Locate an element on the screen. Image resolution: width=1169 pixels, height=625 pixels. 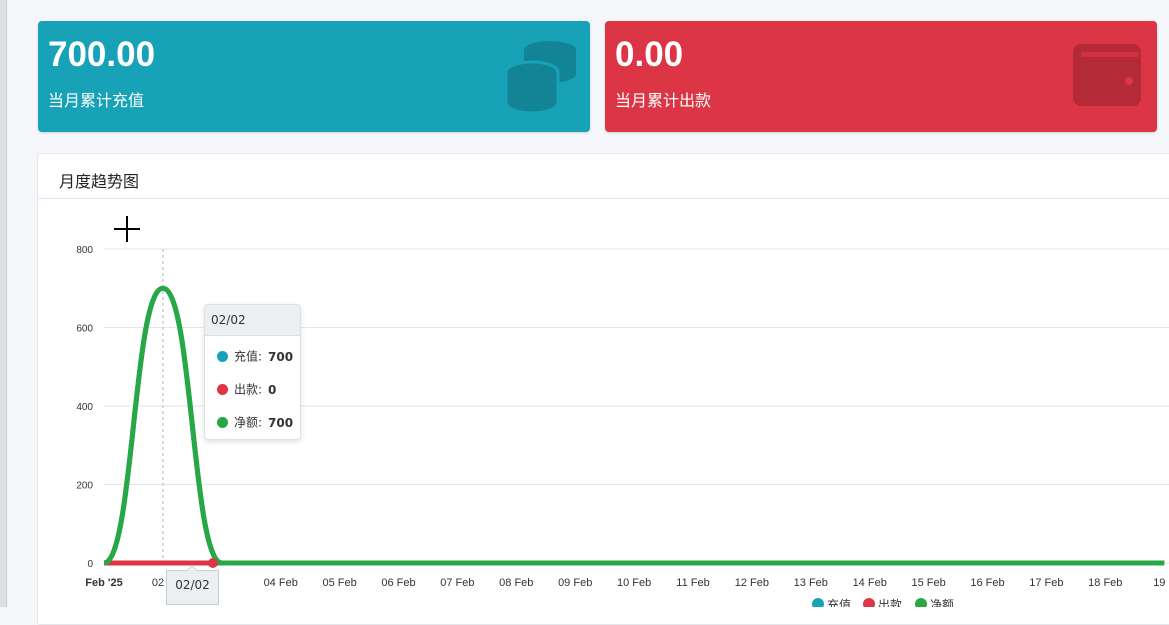
x-axis-tooltip: 02/02 is located at coordinates (192, 585).